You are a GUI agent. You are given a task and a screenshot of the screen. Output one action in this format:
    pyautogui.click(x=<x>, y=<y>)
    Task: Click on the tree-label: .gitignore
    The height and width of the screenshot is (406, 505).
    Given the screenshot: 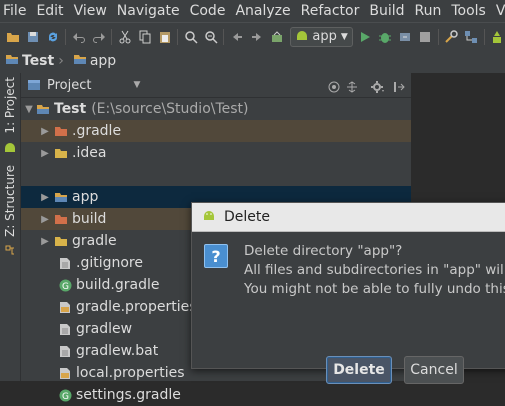 What is the action you would take?
    pyautogui.click(x=109, y=263)
    